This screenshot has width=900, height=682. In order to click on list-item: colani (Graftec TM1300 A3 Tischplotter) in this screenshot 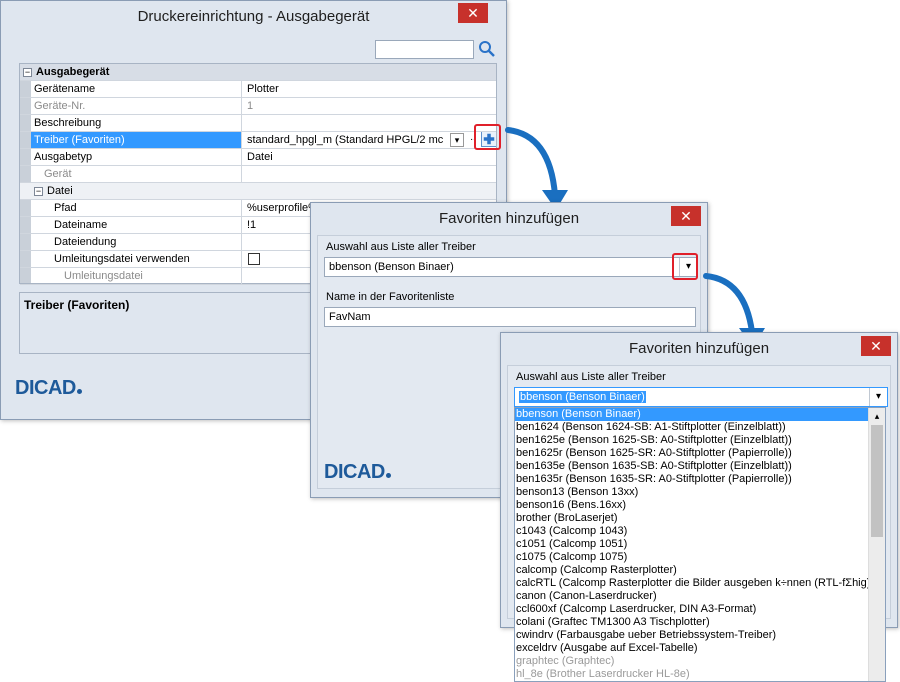, I will do `click(700, 622)`.